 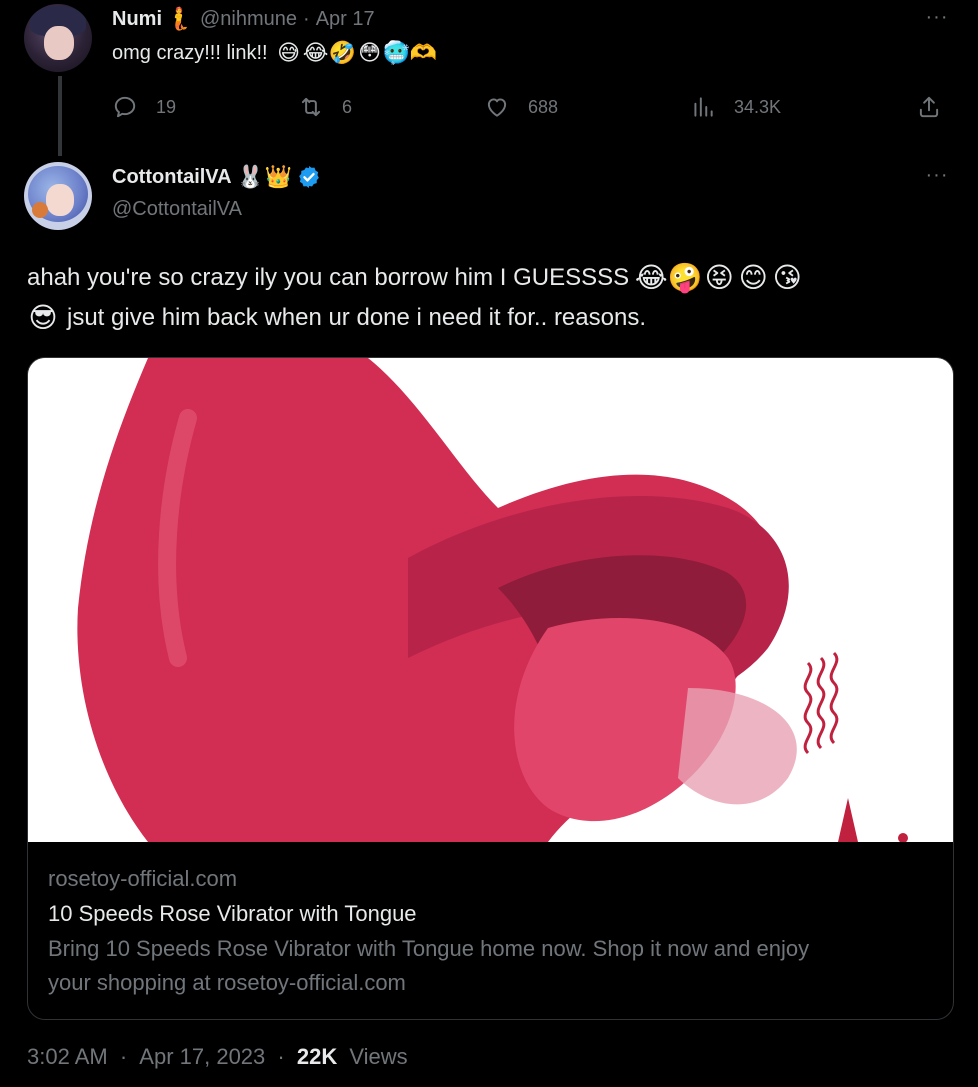 What do you see at coordinates (423, 52) in the screenshot?
I see `emoji: 🫶` at bounding box center [423, 52].